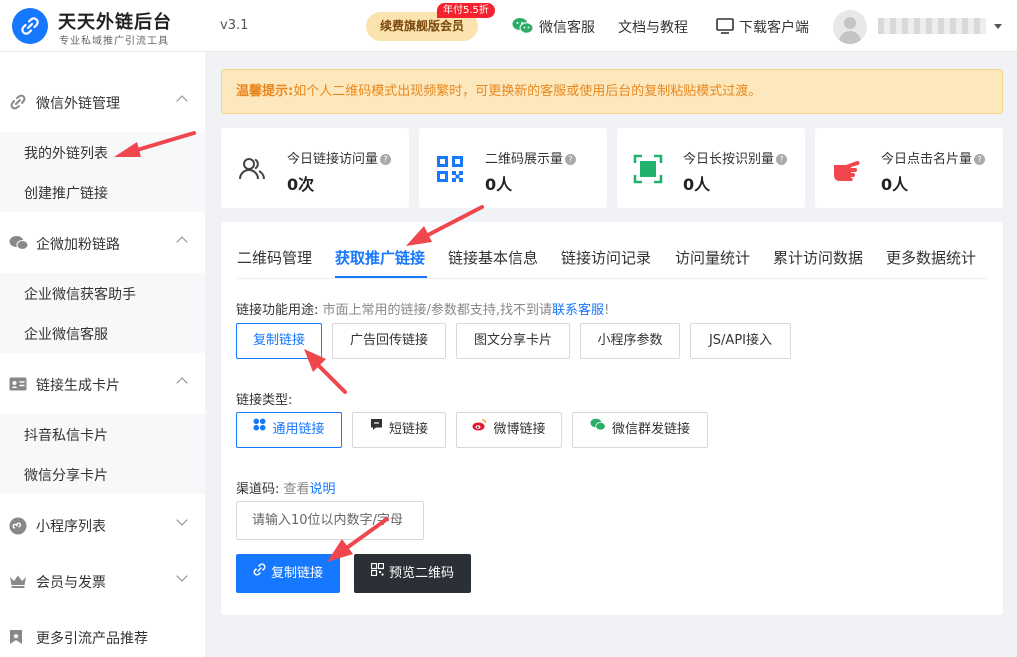  What do you see at coordinates (265, 91) in the screenshot?
I see `notice-prefix: 温馨提示:` at bounding box center [265, 91].